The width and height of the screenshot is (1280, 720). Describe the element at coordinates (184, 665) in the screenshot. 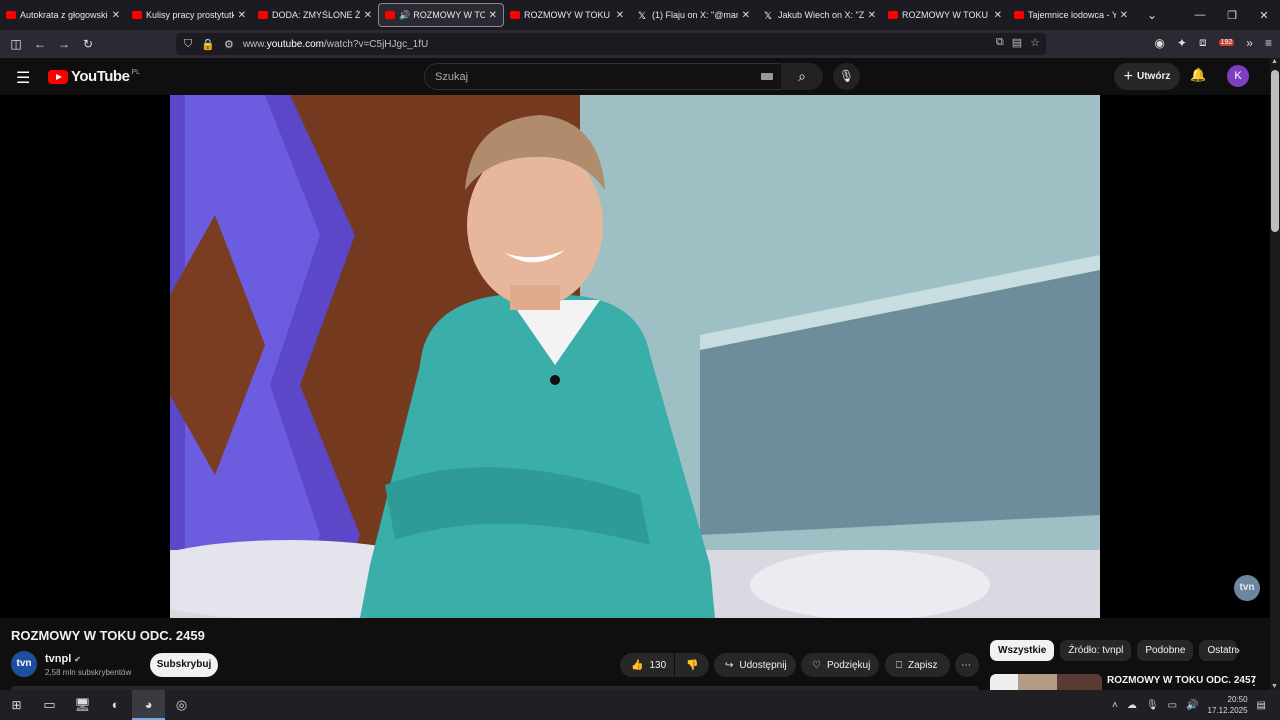

I see `subscribe-button: Subskrybuj` at that location.